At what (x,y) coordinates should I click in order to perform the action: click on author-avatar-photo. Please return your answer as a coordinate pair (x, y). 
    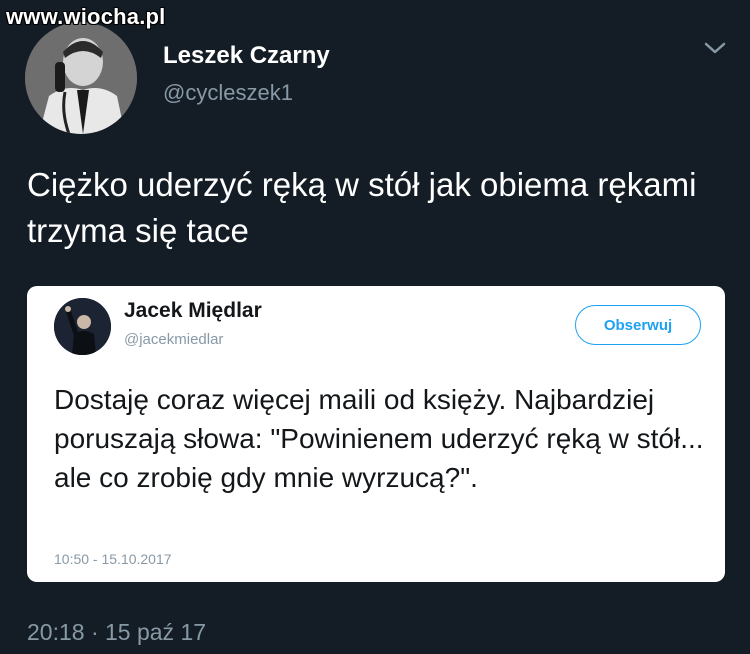
    Looking at the image, I should click on (81, 78).